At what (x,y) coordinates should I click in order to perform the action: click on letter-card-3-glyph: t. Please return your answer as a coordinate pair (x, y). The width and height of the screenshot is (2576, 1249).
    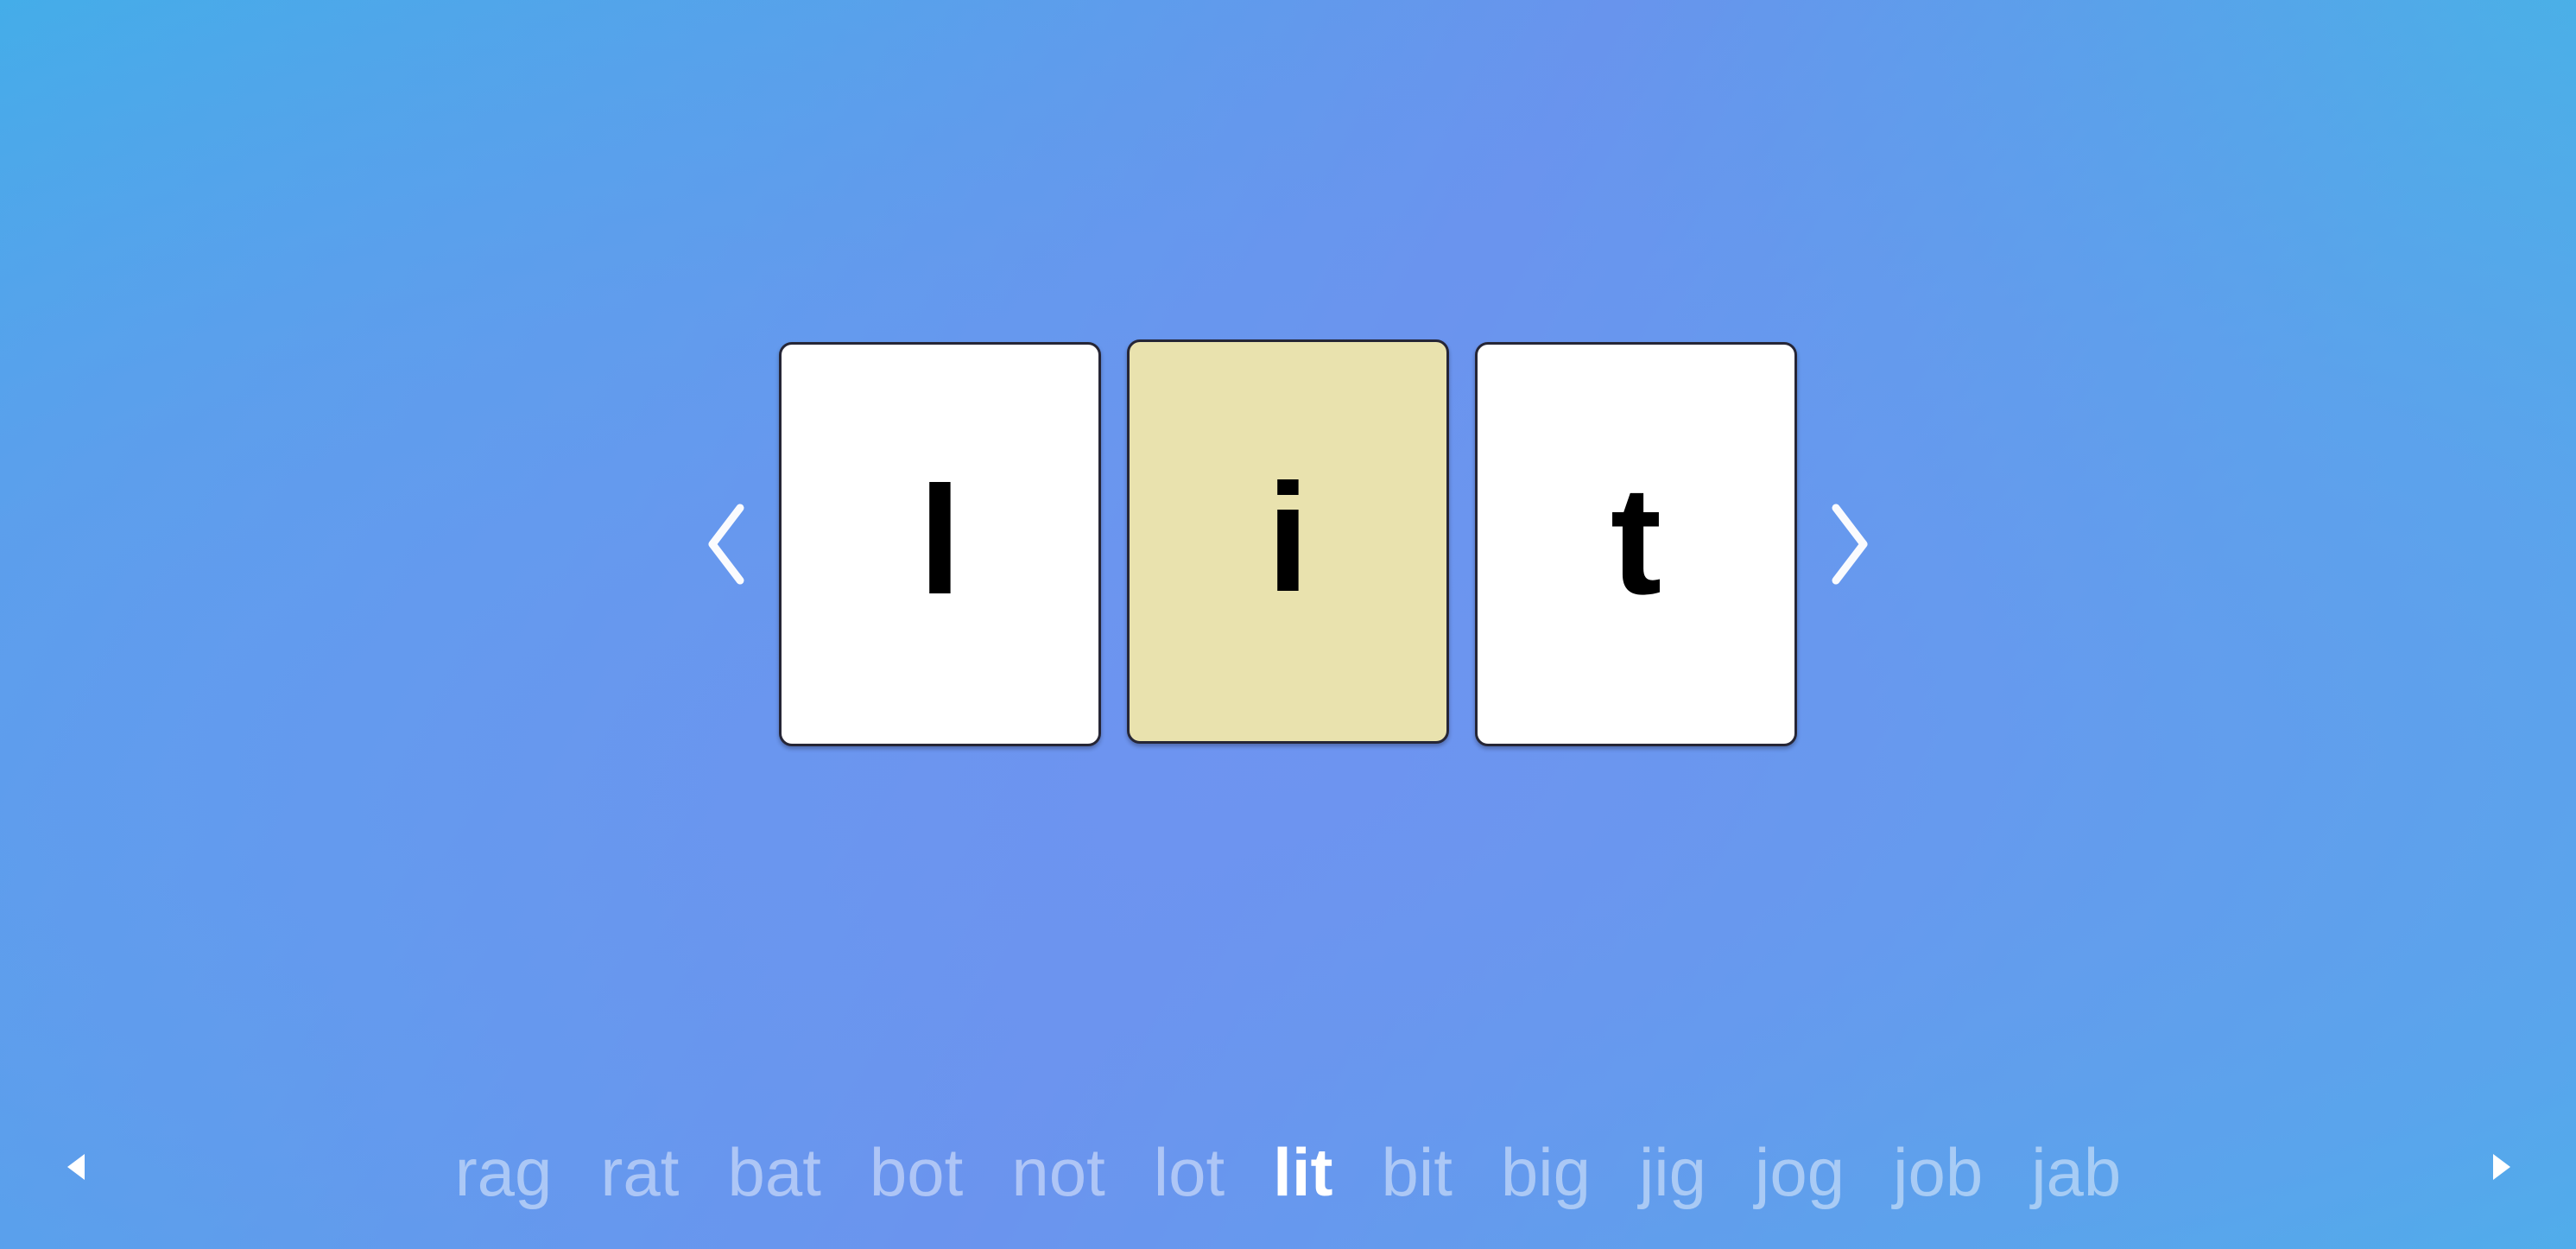
    Looking at the image, I should click on (1636, 540).